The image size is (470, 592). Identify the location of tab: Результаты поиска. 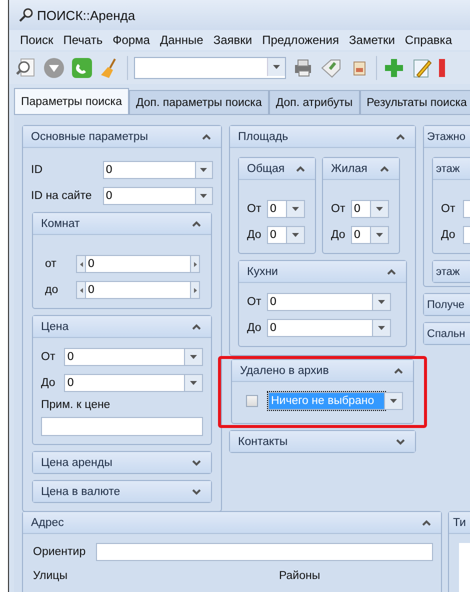
(415, 102).